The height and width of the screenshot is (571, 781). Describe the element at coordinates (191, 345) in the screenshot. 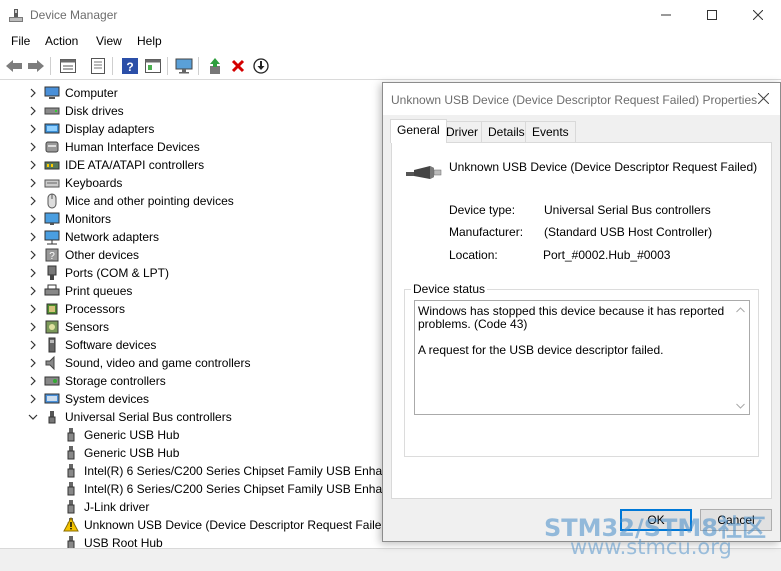

I see `tree-category-software-devices: Software devices` at that location.